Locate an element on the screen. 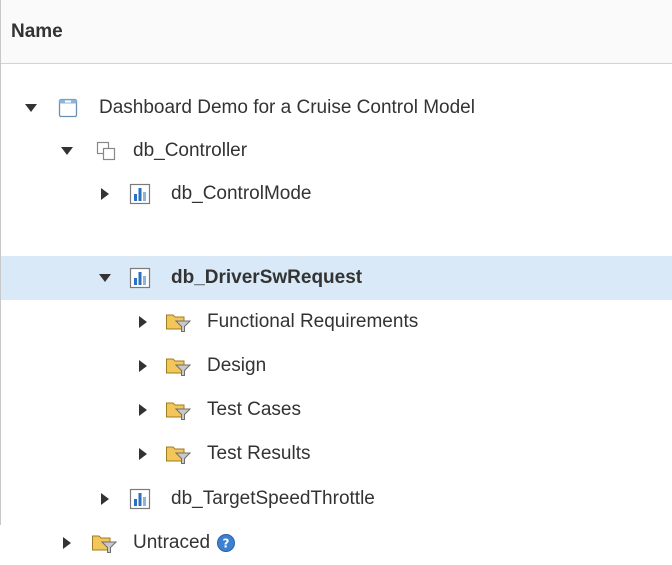 The height and width of the screenshot is (565, 672). tree-label-control-mode: db_ControlMode is located at coordinates (241, 193).